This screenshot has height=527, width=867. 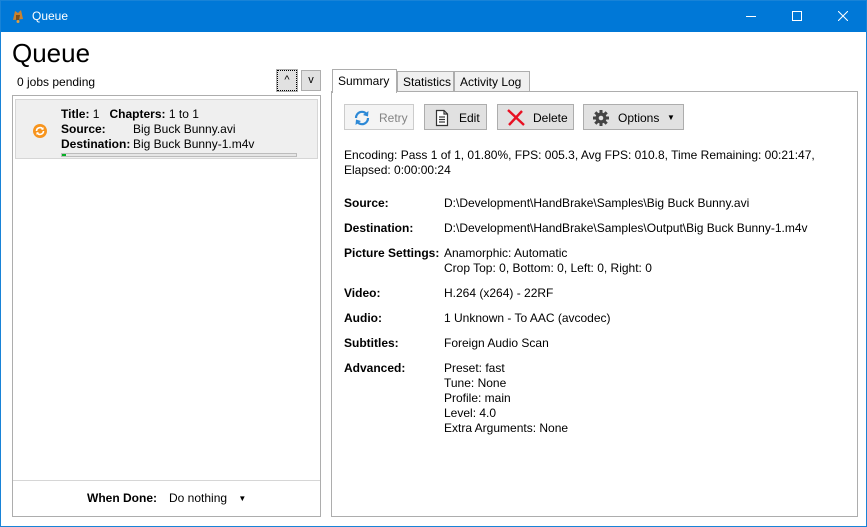 What do you see at coordinates (550, 118) in the screenshot?
I see `delete-label: Delete` at bounding box center [550, 118].